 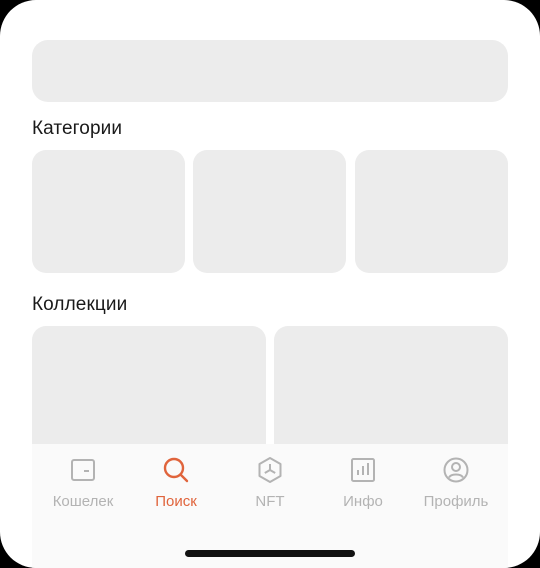 What do you see at coordinates (80, 304) in the screenshot?
I see `collections-title: Коллекции` at bounding box center [80, 304].